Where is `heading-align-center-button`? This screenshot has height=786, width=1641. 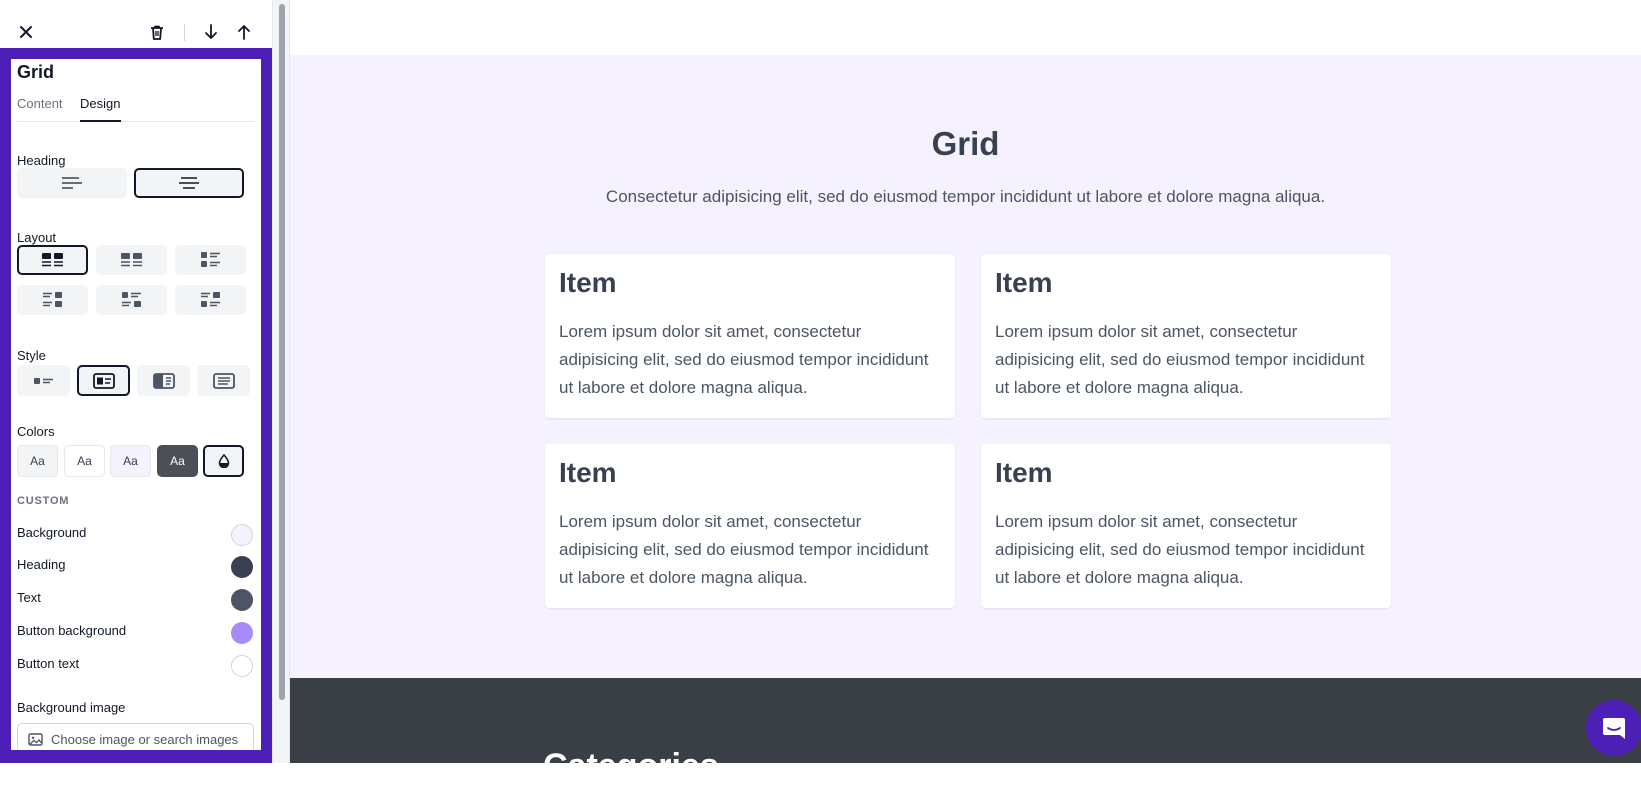 heading-align-center-button is located at coordinates (189, 183).